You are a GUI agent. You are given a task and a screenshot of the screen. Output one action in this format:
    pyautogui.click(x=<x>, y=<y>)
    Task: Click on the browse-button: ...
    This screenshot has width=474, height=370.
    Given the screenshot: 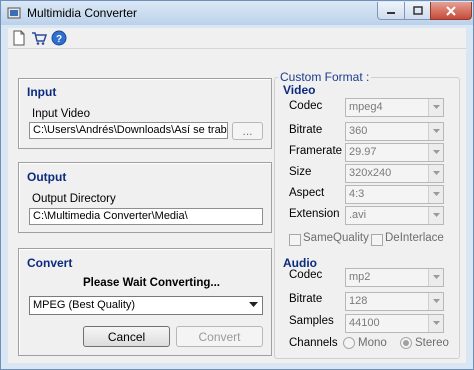 What is the action you would take?
    pyautogui.click(x=247, y=131)
    